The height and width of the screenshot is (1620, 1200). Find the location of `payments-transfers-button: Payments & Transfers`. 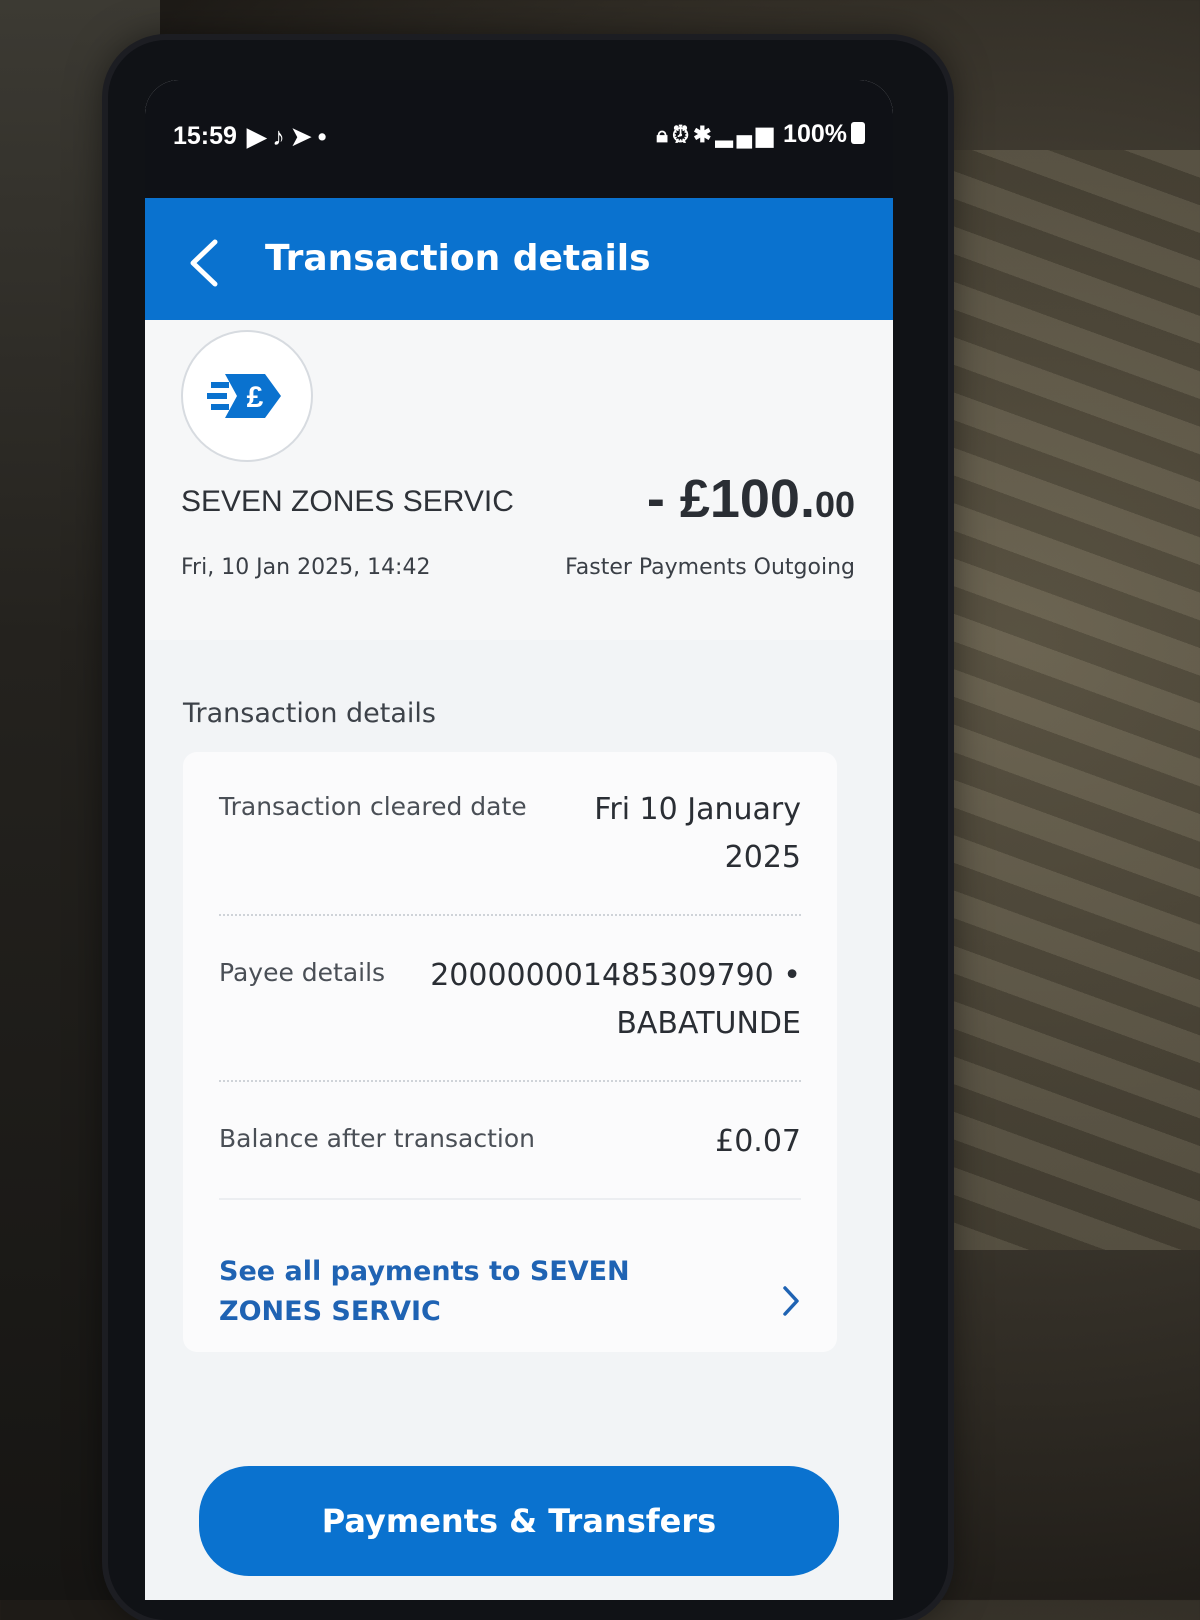

payments-transfers-button: Payments & Transfers is located at coordinates (519, 1521).